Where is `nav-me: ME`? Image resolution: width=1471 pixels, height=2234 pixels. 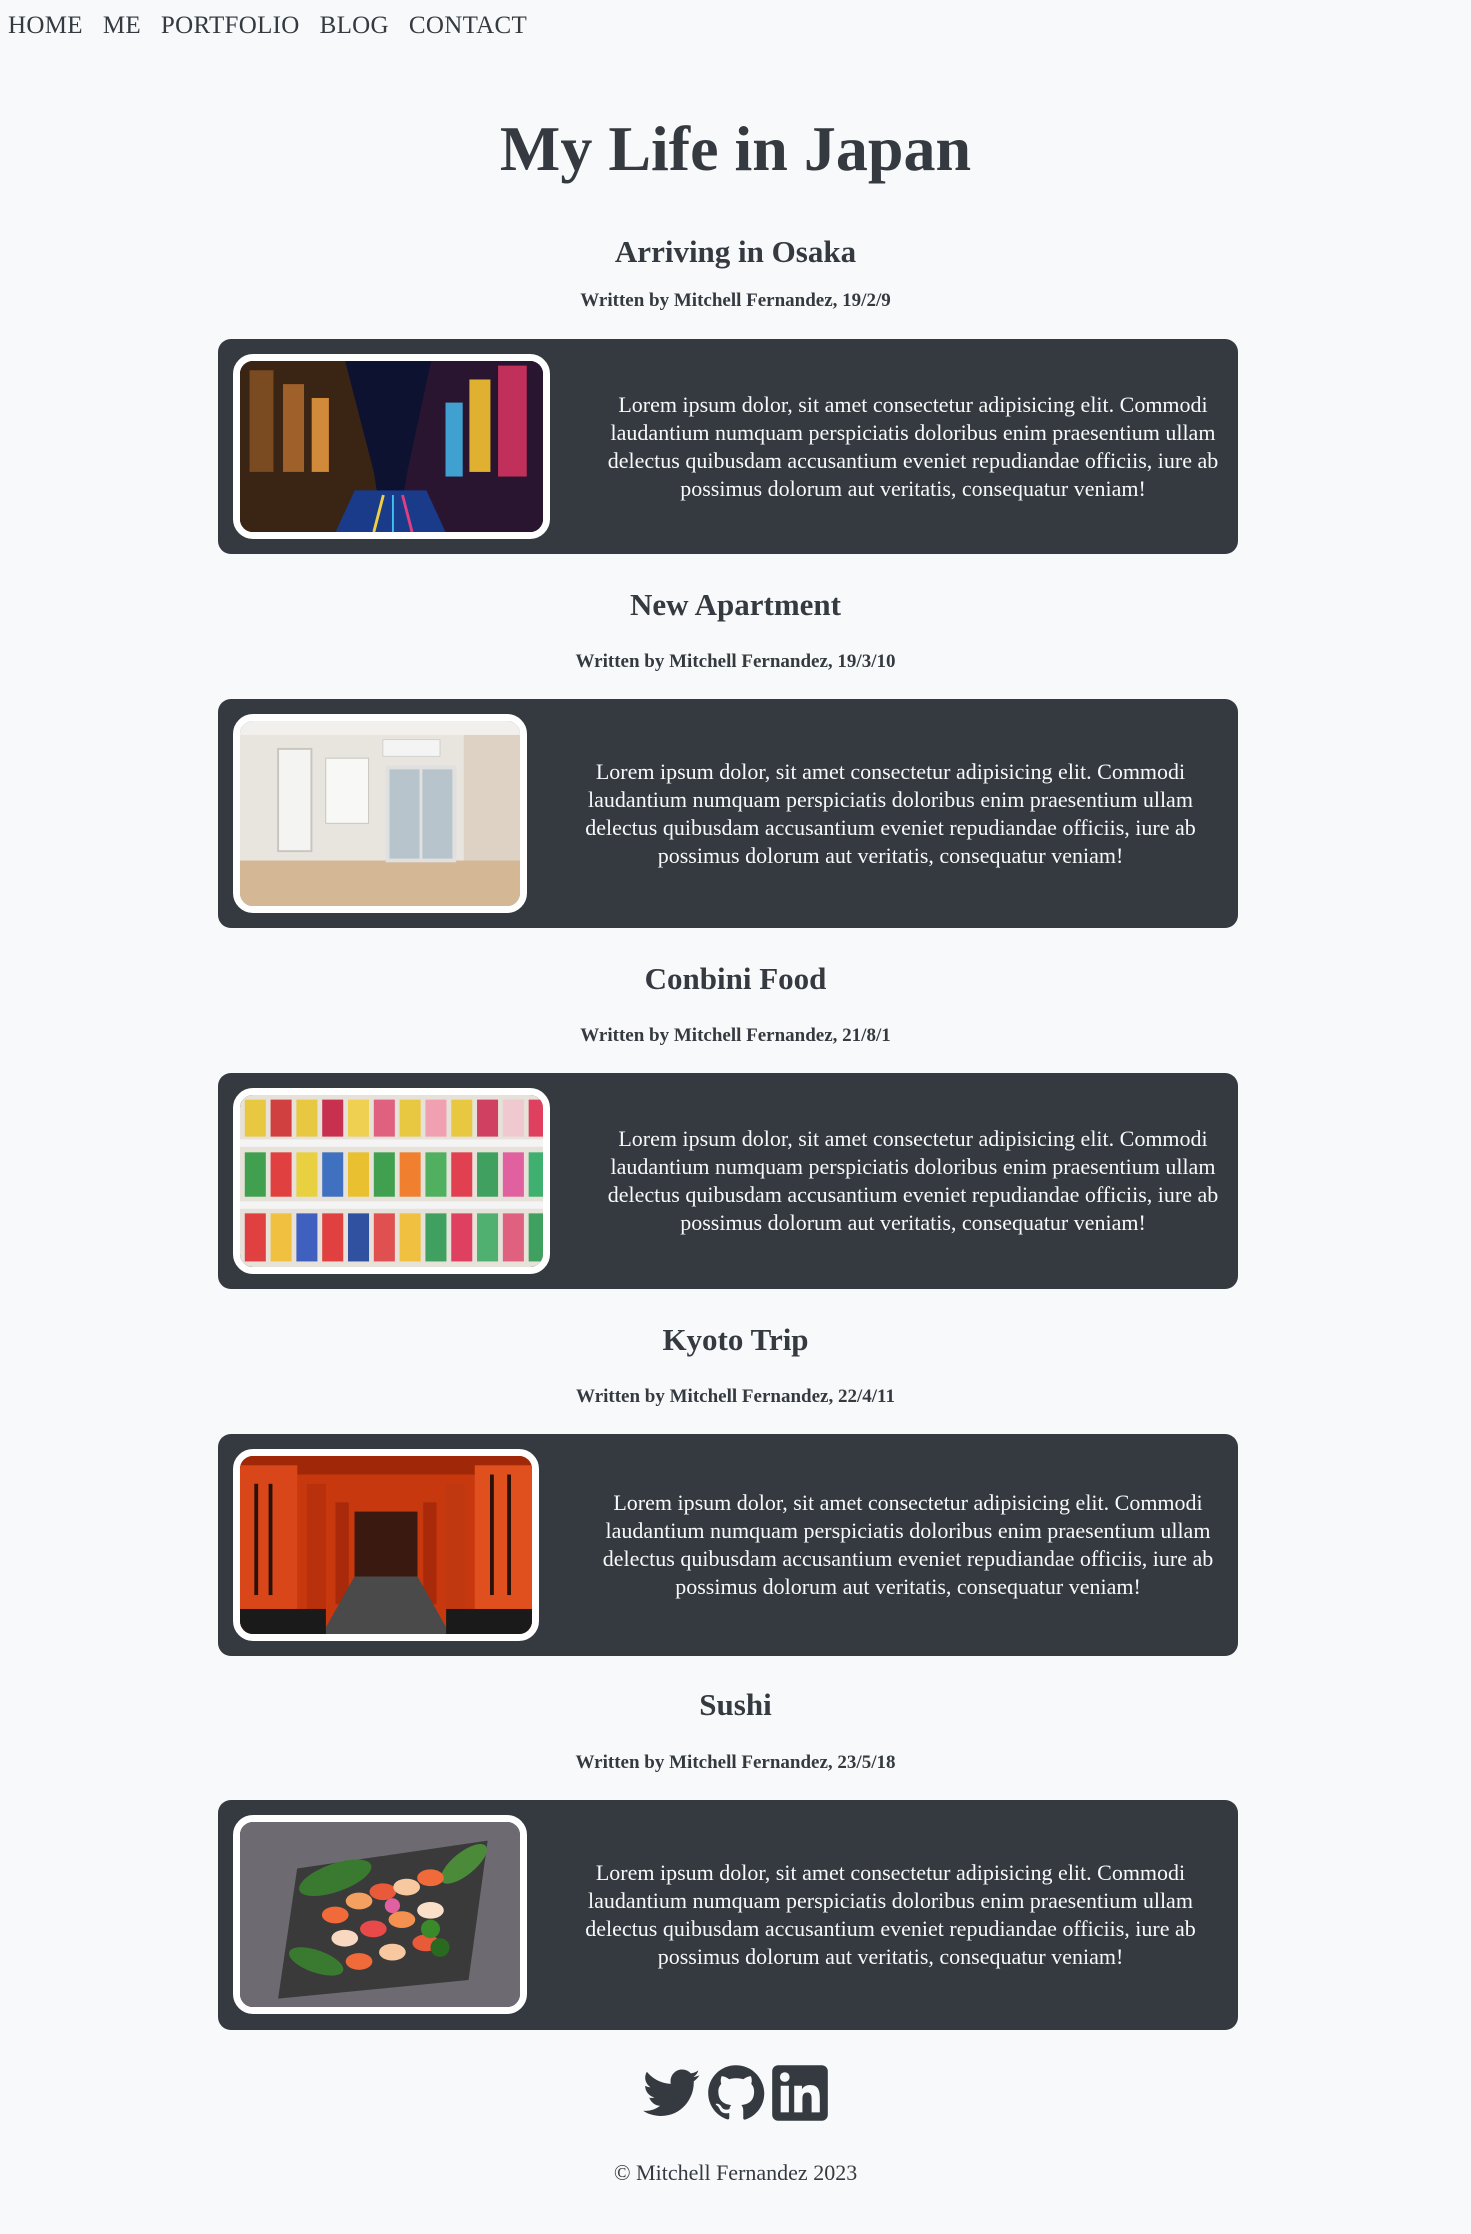
nav-me: ME is located at coordinates (122, 26).